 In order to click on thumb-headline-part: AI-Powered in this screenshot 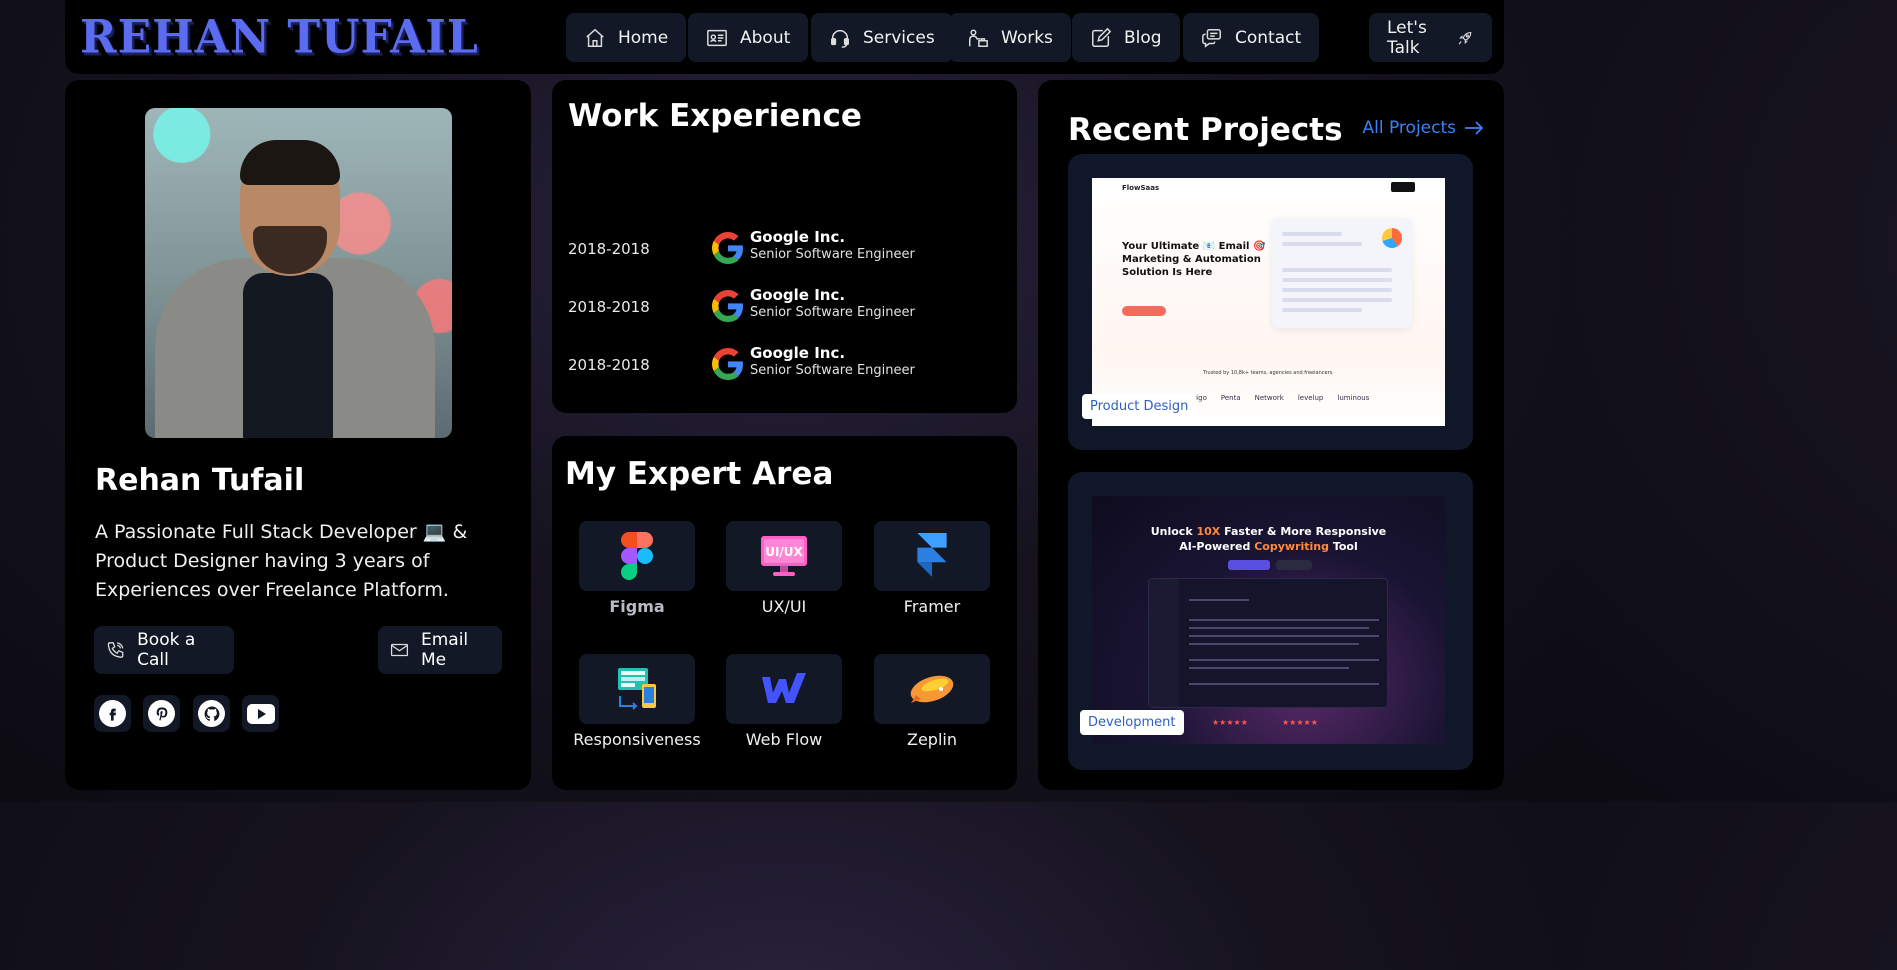, I will do `click(1217, 546)`.